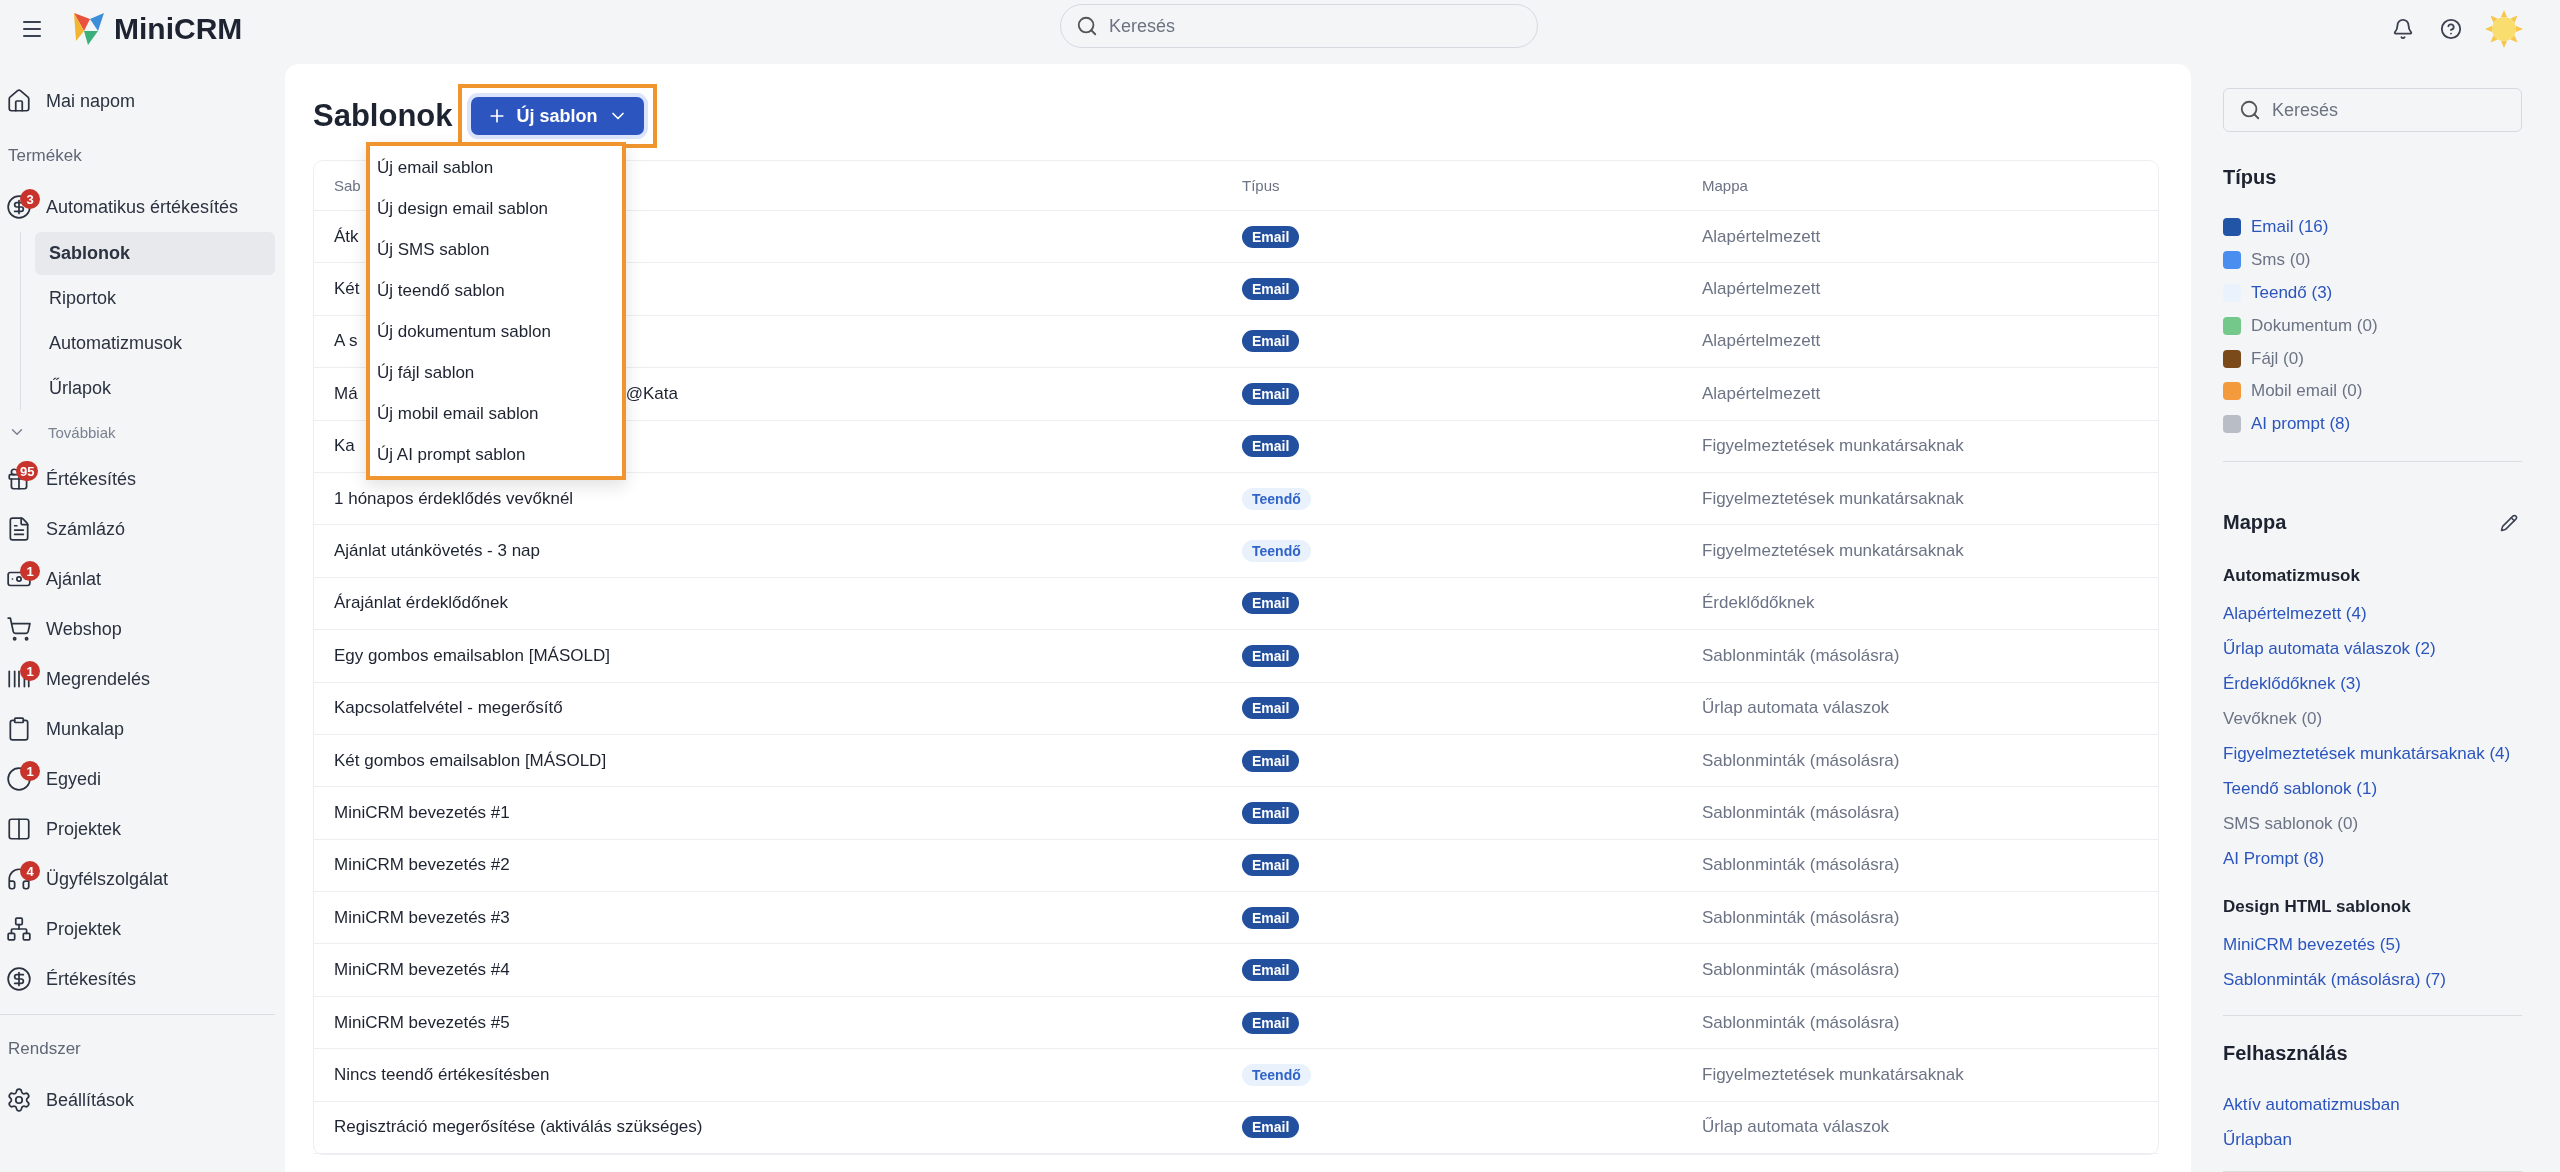 This screenshot has height=1172, width=2560. I want to click on menu-item: Új teendő sablon, so click(496, 290).